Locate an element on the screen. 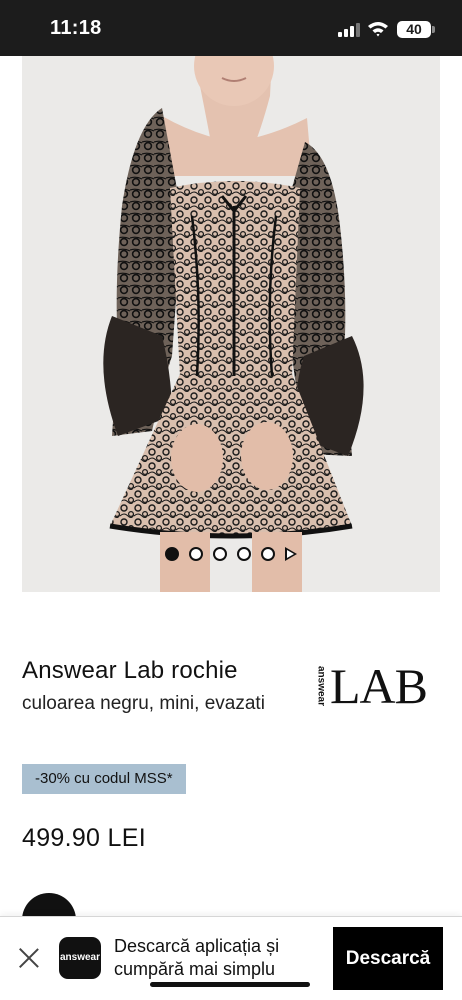 The image size is (462, 1000). signal-icon is located at coordinates (349, 30).